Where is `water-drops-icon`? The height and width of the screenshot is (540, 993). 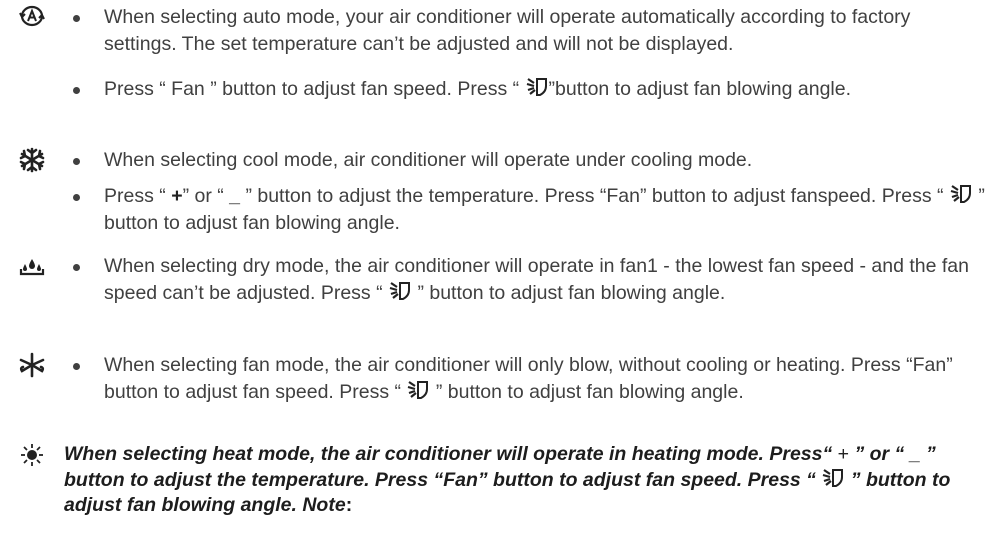 water-drops-icon is located at coordinates (33, 266).